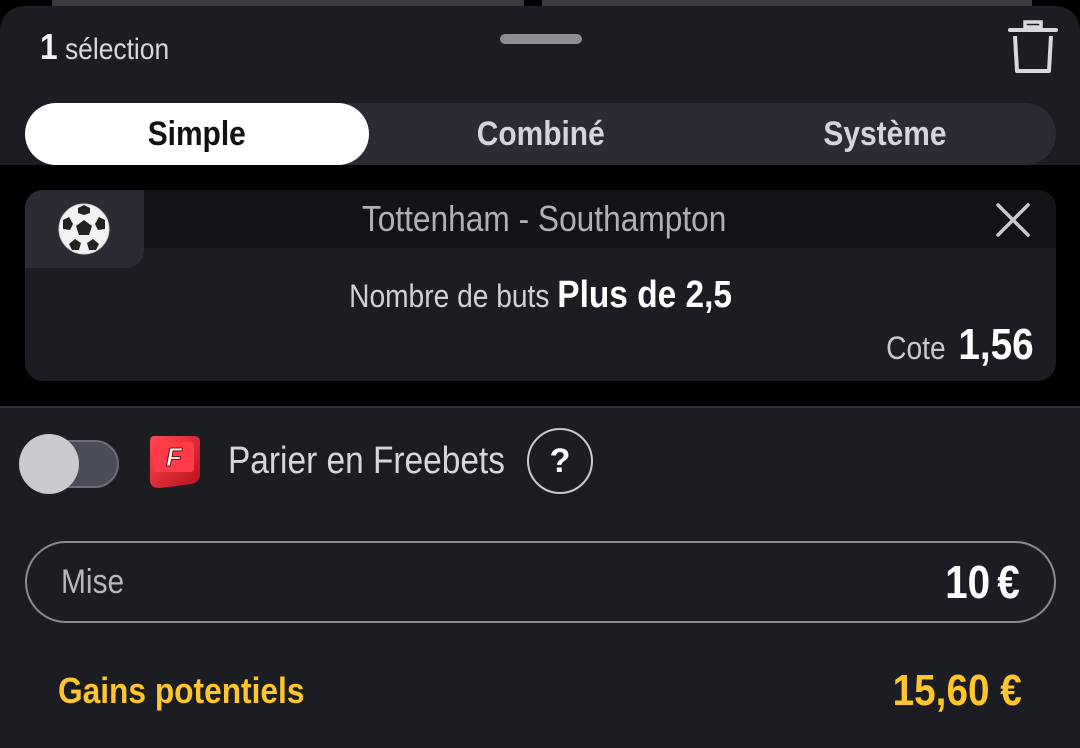  I want to click on stake-label: Mise, so click(93, 582).